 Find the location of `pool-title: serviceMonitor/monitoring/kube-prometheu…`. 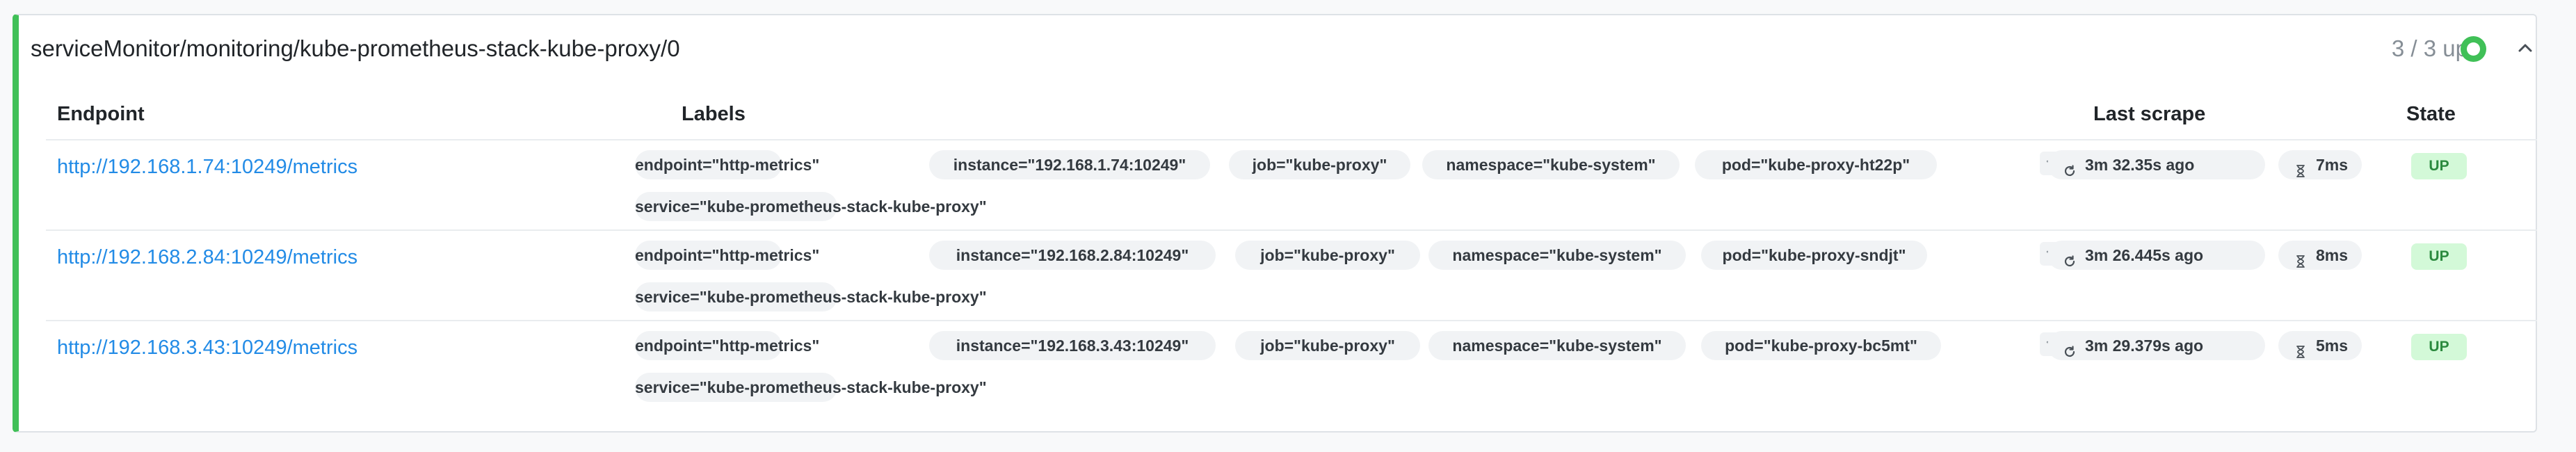

pool-title: serviceMonitor/monitoring/kube-prometheu… is located at coordinates (355, 48).